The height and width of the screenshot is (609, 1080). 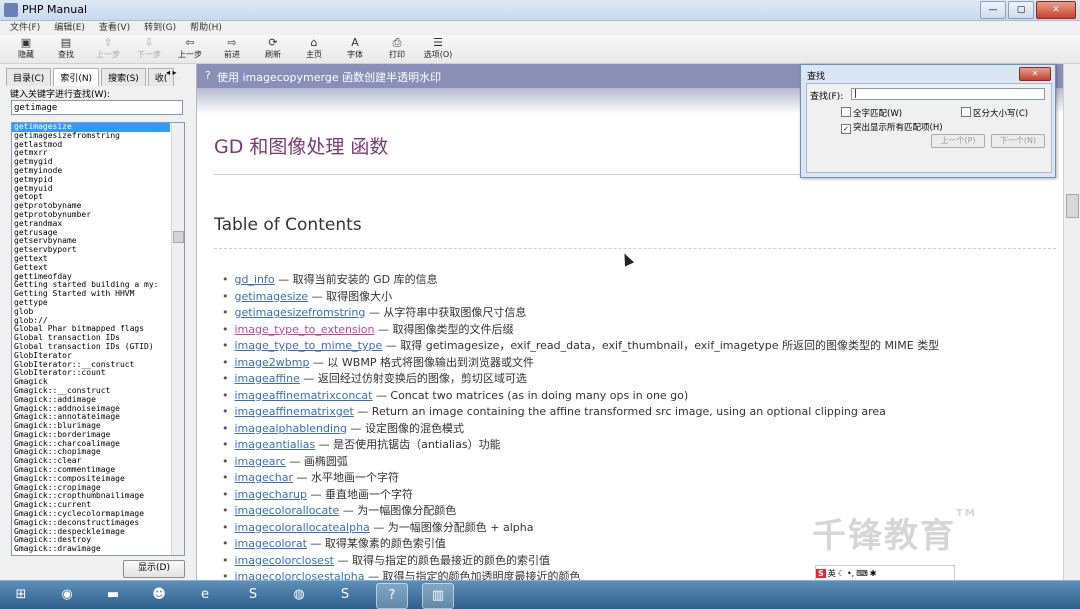 I want to click on toc-link: imagecolorclosestalpha, so click(x=300, y=575).